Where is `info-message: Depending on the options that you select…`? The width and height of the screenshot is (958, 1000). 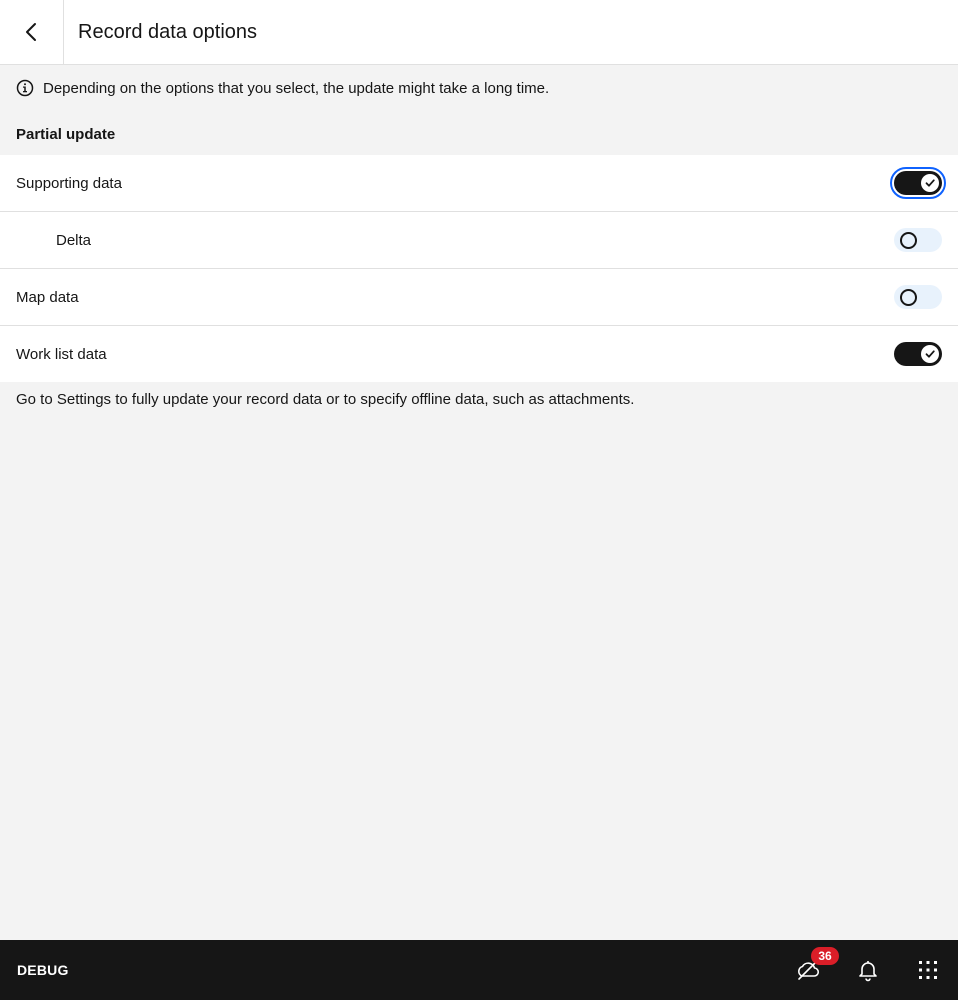 info-message: Depending on the options that you select… is located at coordinates (282, 88).